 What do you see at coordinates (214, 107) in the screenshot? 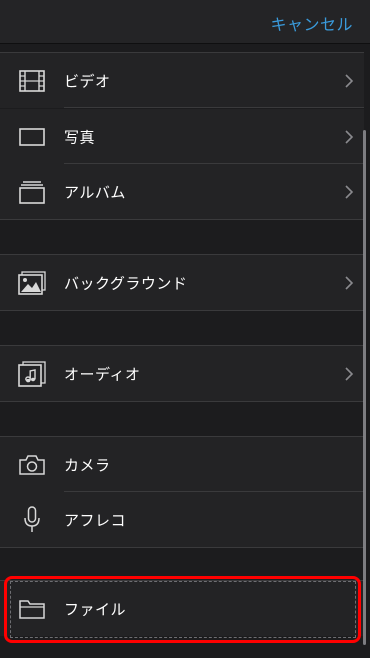
I see `row-separator` at bounding box center [214, 107].